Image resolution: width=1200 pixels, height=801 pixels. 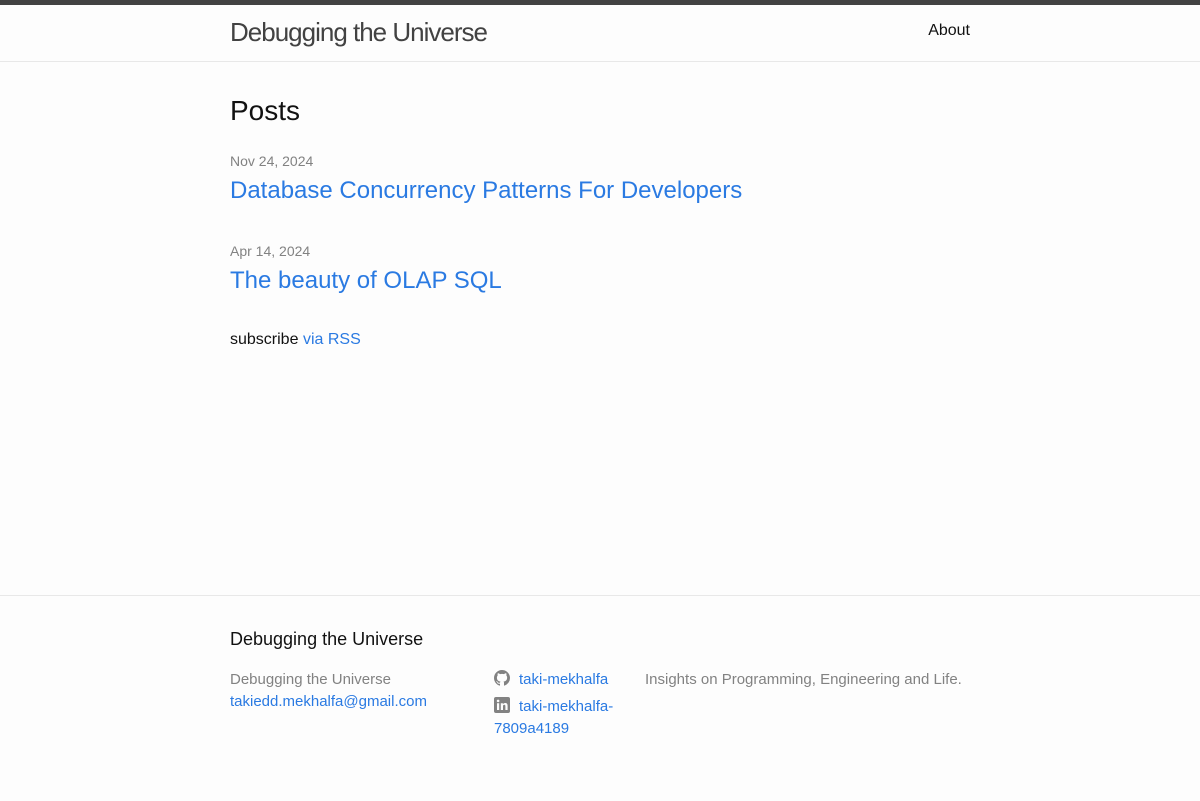 What do you see at coordinates (327, 639) in the screenshot?
I see `footer-heading: Debugging the Universe` at bounding box center [327, 639].